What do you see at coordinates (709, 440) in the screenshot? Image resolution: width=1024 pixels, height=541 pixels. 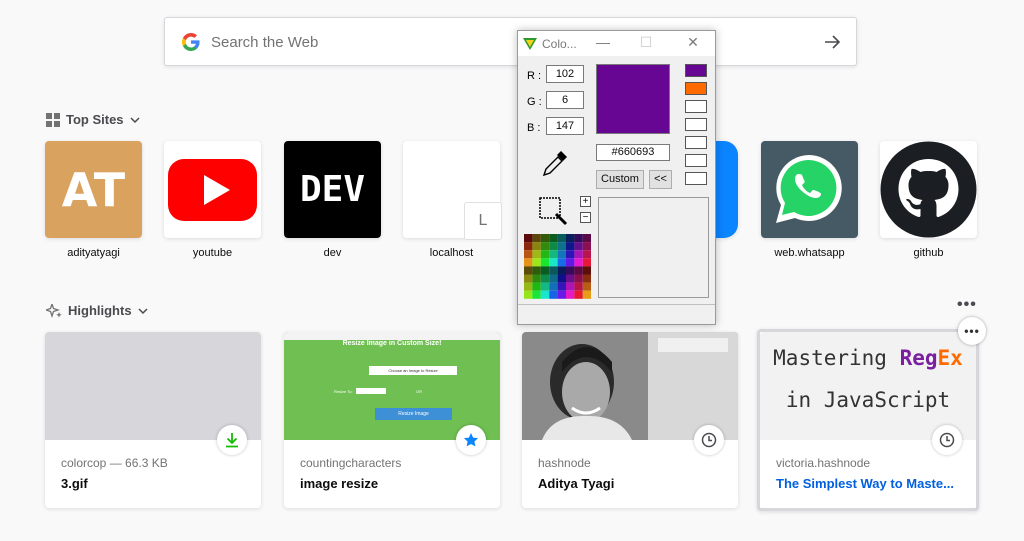 I see `clock-icon` at bounding box center [709, 440].